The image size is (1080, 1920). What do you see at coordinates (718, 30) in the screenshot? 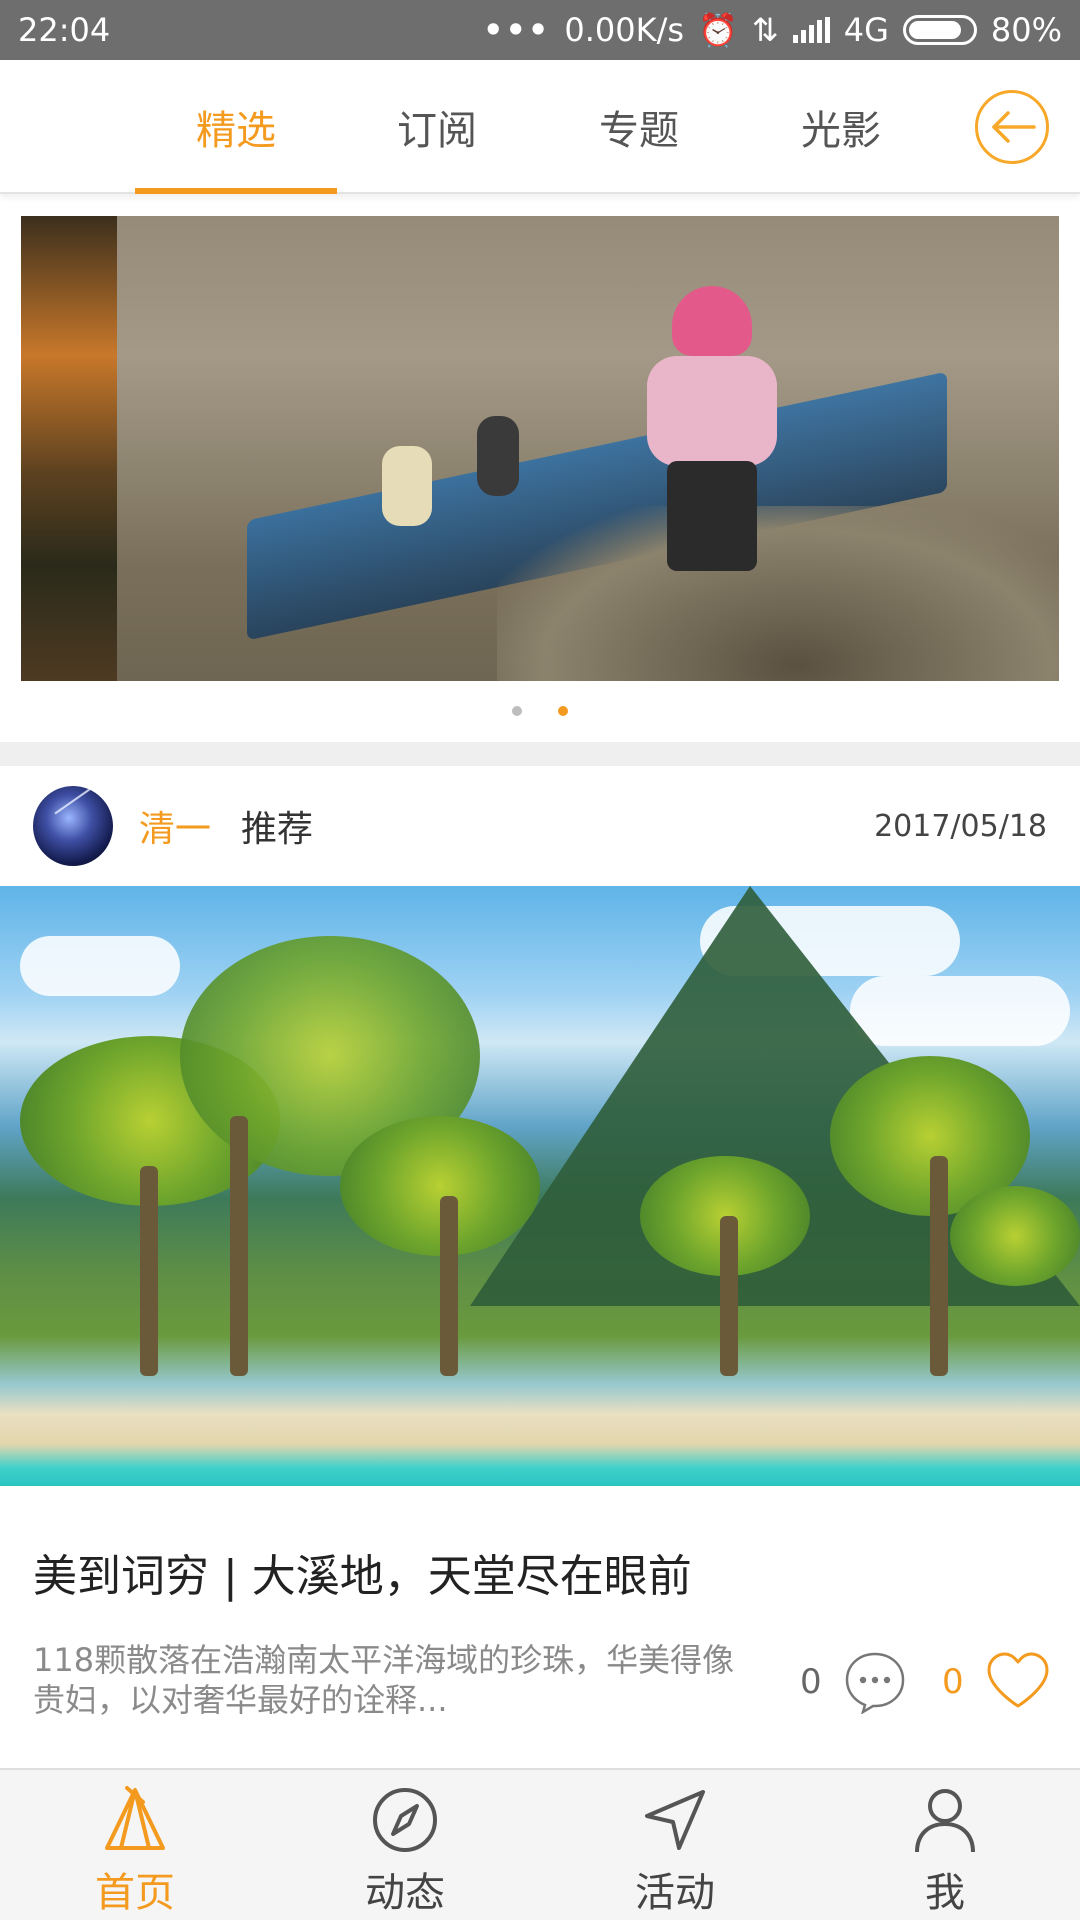
I see `alarm-icon: ⏰` at bounding box center [718, 30].